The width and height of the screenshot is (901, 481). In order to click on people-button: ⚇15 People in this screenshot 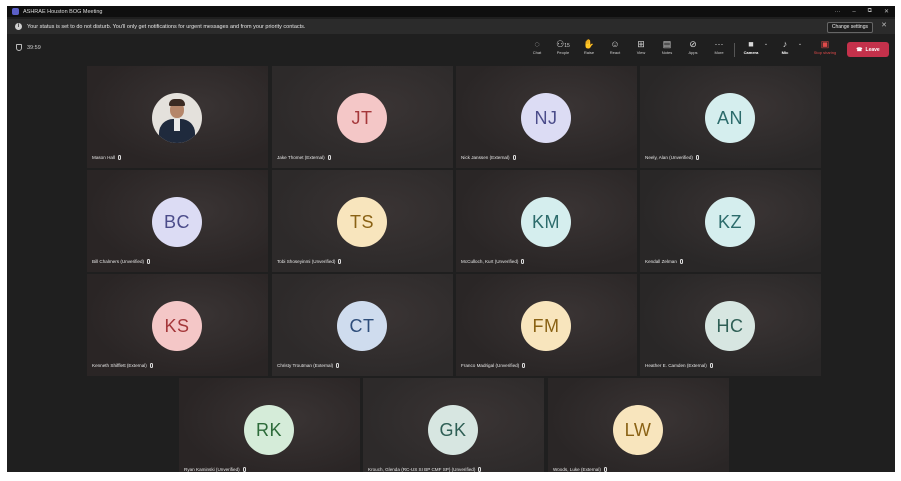, I will do `click(563, 47)`.